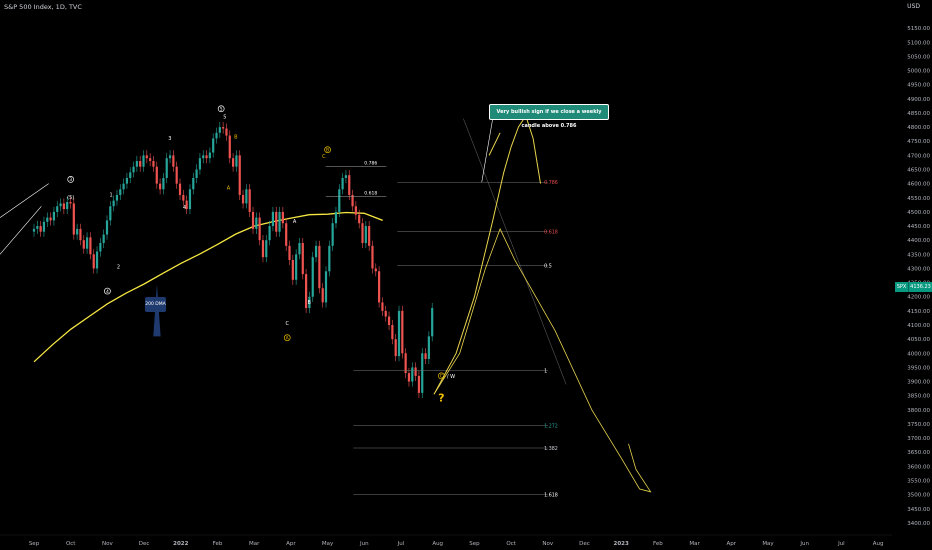 This screenshot has height=550, width=932. Describe the element at coordinates (918, 72) in the screenshot. I see `y-tick-label: 5000.00` at that location.